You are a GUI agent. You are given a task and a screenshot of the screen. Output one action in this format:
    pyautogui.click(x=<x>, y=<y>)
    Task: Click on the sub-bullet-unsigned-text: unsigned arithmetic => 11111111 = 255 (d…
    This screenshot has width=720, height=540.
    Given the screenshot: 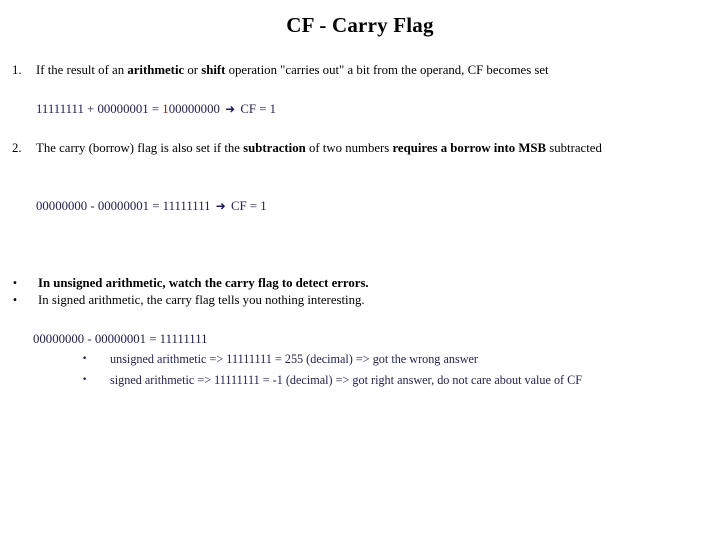 What is the action you would take?
    pyautogui.click(x=294, y=359)
    